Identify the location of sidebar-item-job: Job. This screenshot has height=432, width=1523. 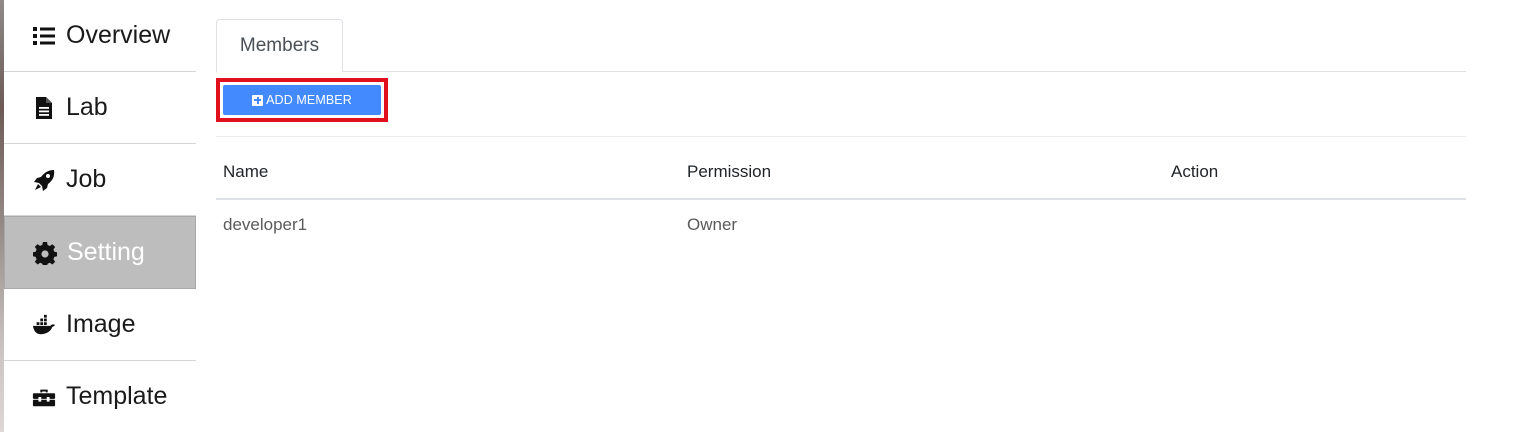
(100, 180).